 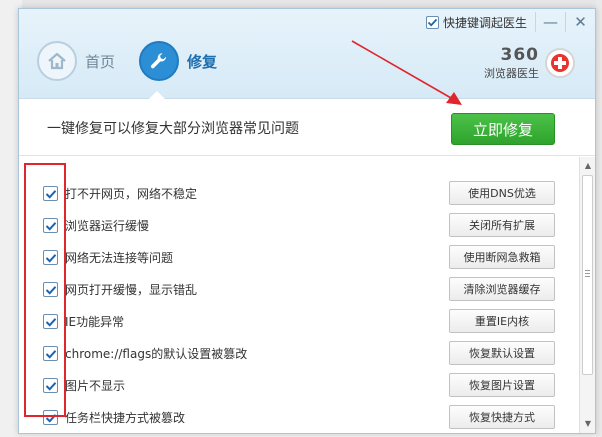 I want to click on home-icon, so click(x=57, y=61).